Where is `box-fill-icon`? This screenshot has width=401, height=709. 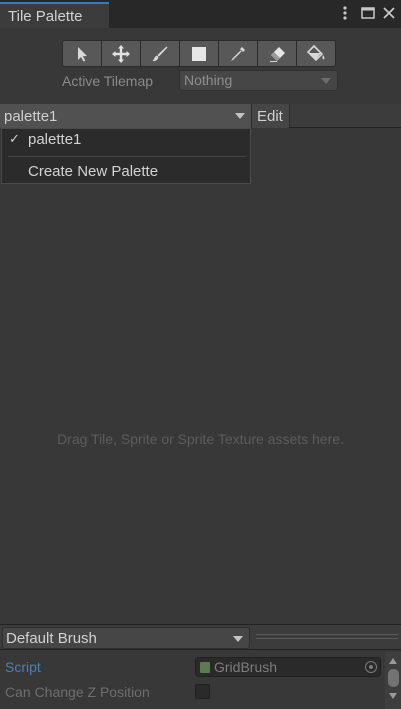 box-fill-icon is located at coordinates (199, 53).